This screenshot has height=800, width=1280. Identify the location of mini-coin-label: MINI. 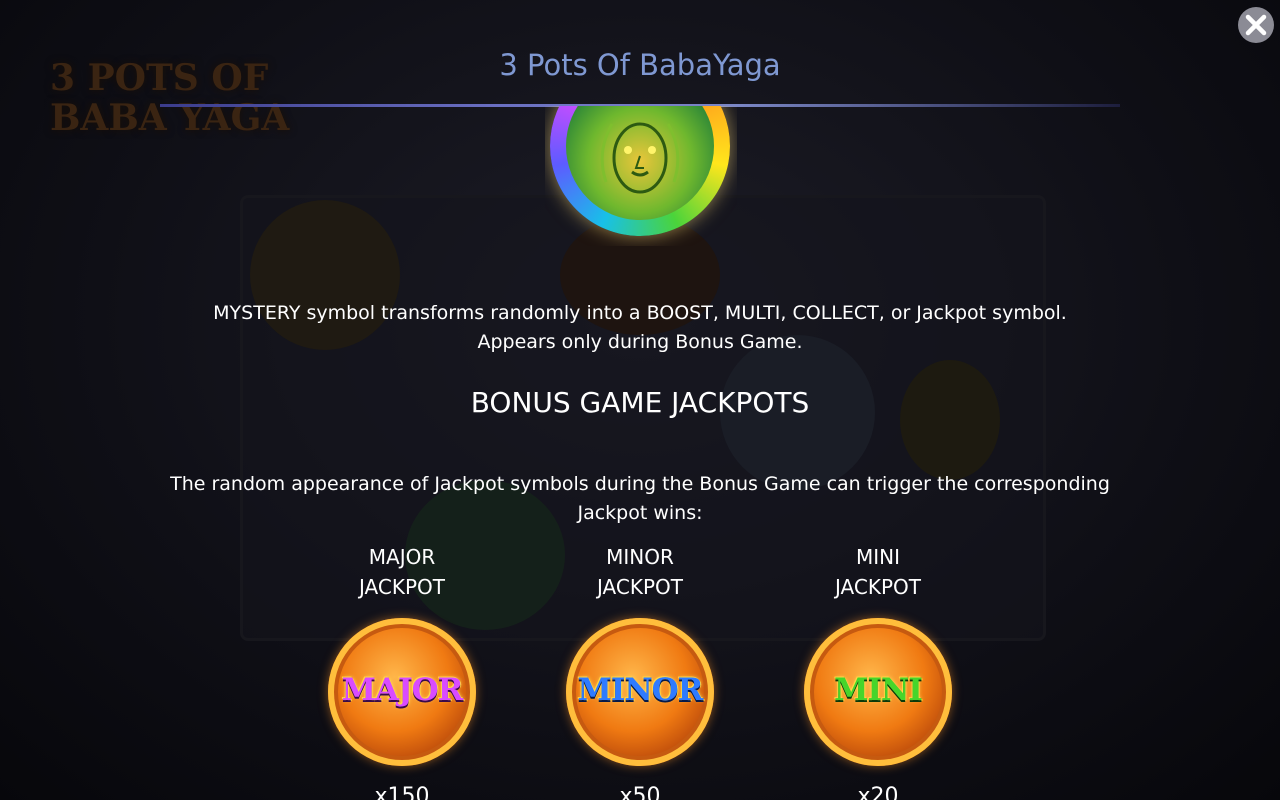
(878, 690).